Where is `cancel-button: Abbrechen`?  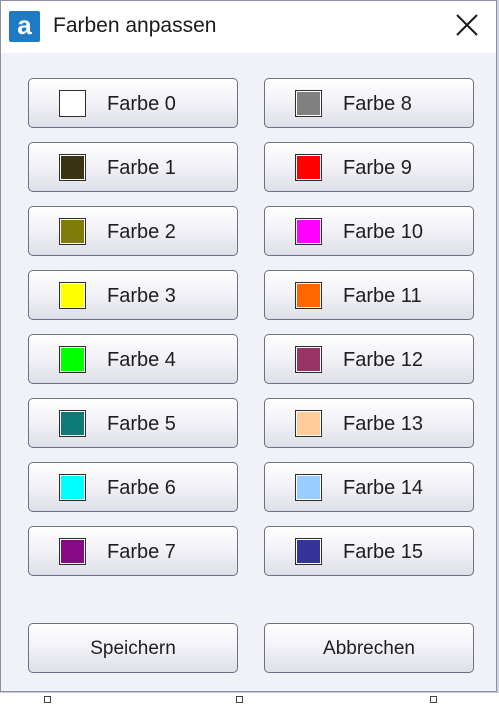
cancel-button: Abbrechen is located at coordinates (369, 648).